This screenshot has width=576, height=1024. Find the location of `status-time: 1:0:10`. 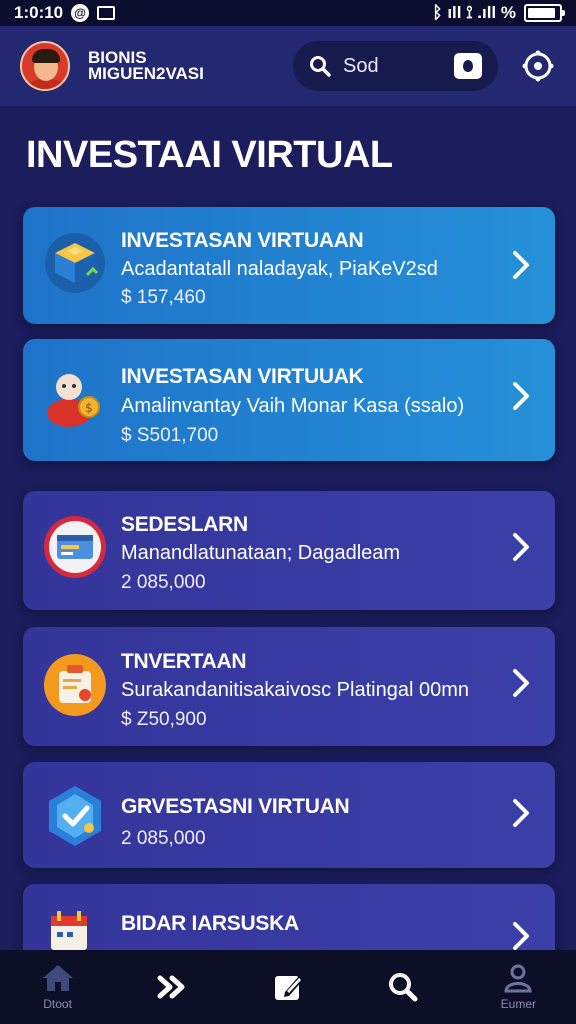

status-time: 1:0:10 is located at coordinates (39, 12).